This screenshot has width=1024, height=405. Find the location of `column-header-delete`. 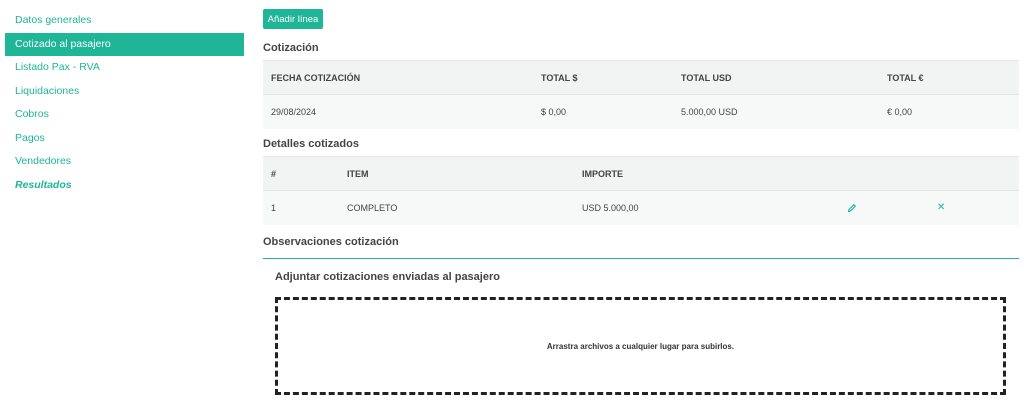

column-header-delete is located at coordinates (974, 173).